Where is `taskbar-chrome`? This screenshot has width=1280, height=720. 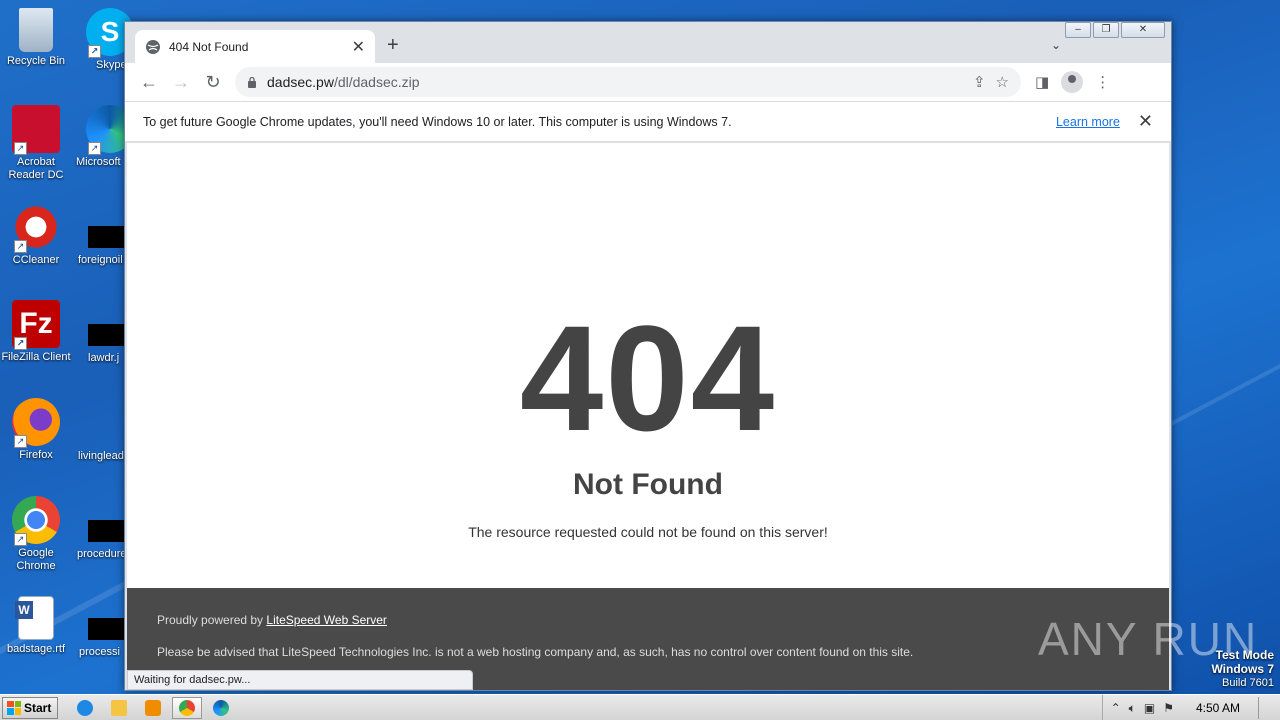 taskbar-chrome is located at coordinates (187, 707).